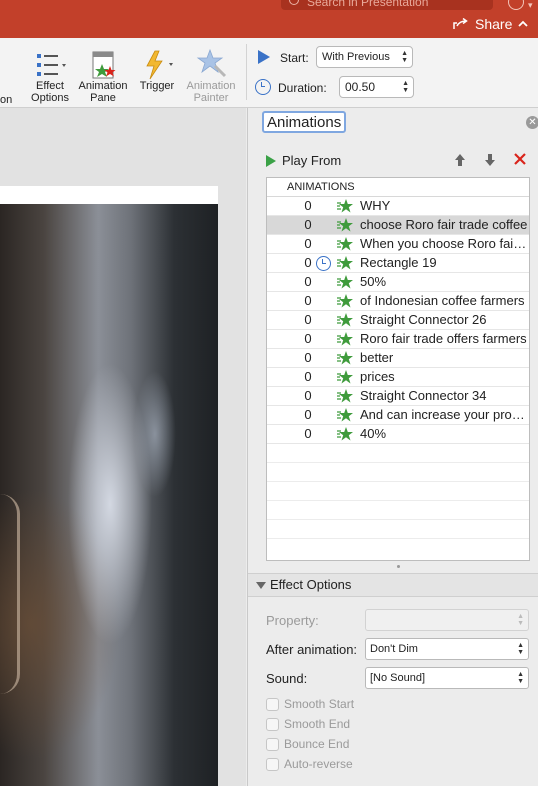  Describe the element at coordinates (377, 357) in the screenshot. I see `animation-item-name: better` at that location.